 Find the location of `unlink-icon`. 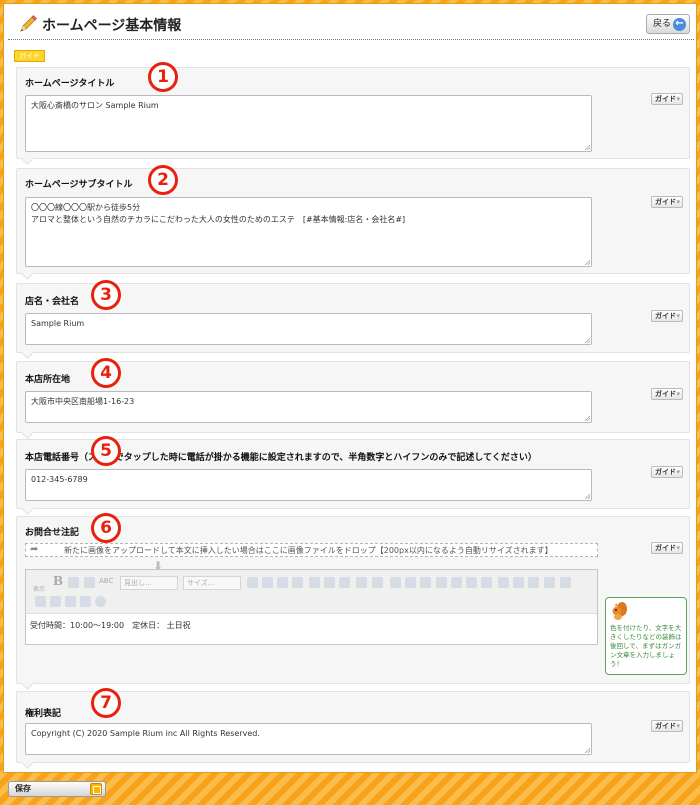

unlink-icon is located at coordinates (410, 582).